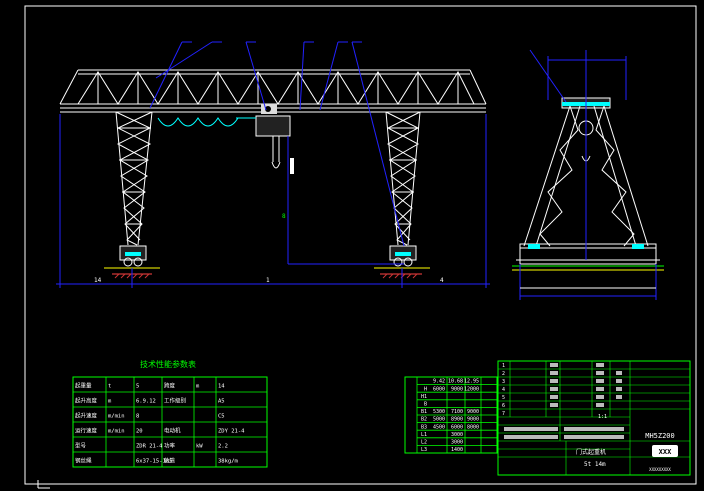  Describe the element at coordinates (457, 412) in the screenshot. I see `dim-cell: 7100` at that location.